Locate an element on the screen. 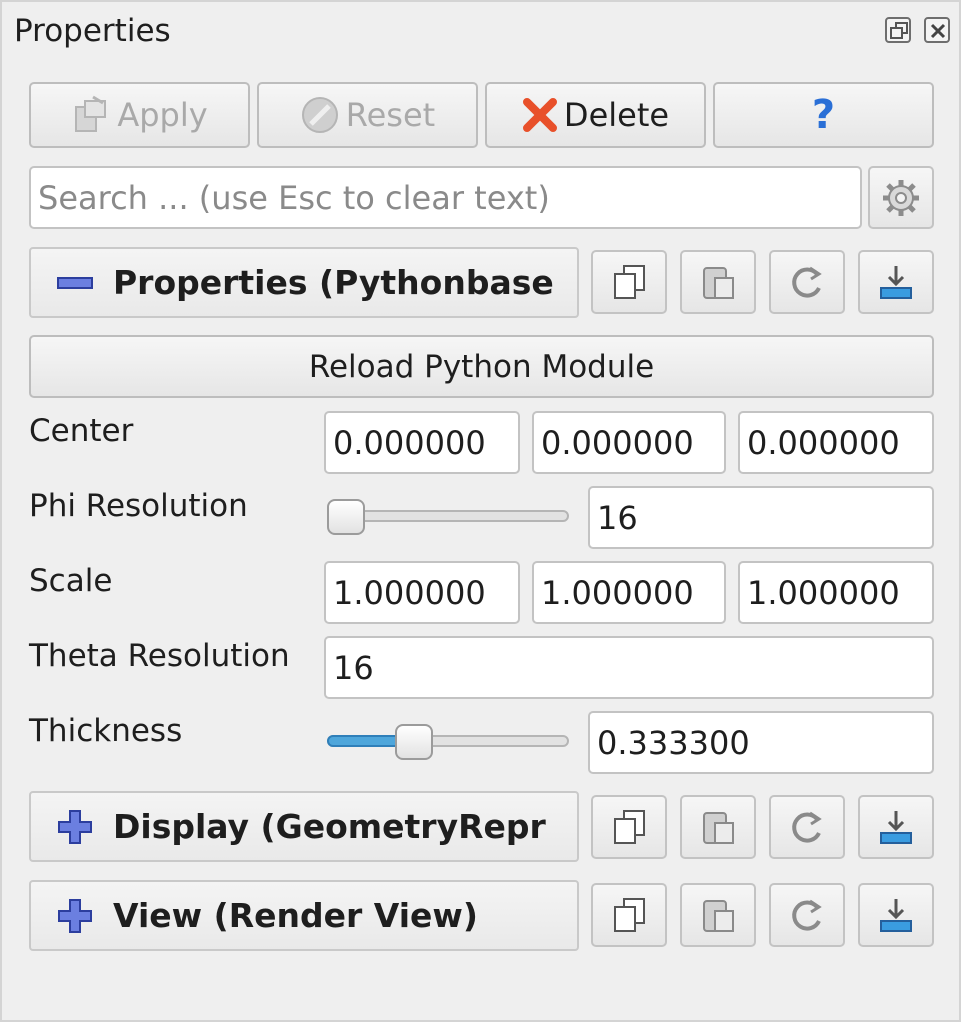 The width and height of the screenshot is (961, 1022). paste-display-button is located at coordinates (718, 827).